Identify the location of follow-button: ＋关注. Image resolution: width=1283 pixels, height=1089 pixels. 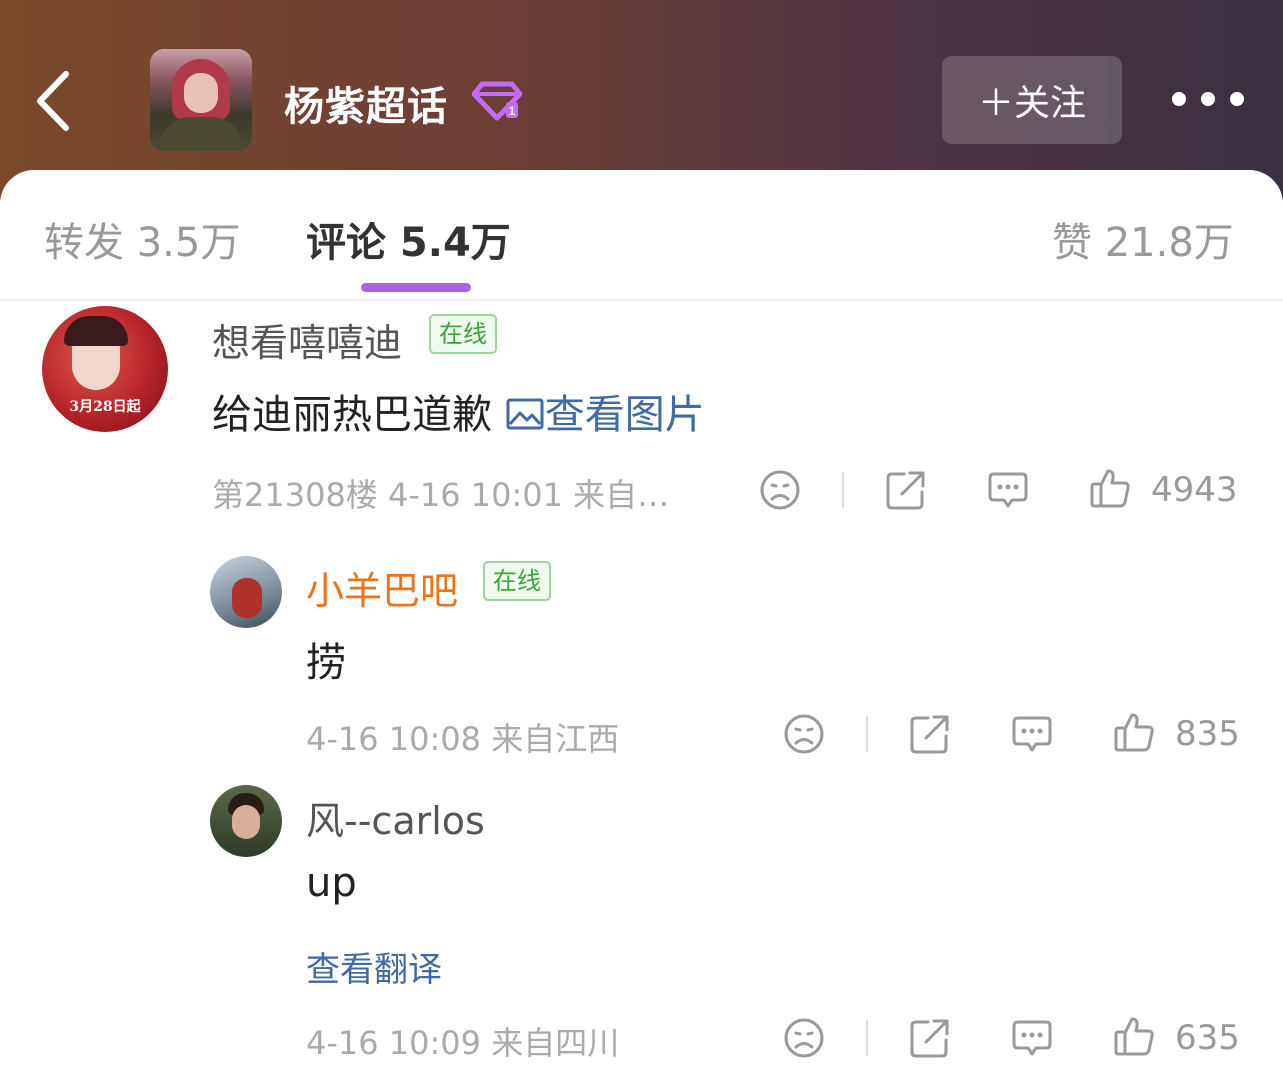
(1032, 100).